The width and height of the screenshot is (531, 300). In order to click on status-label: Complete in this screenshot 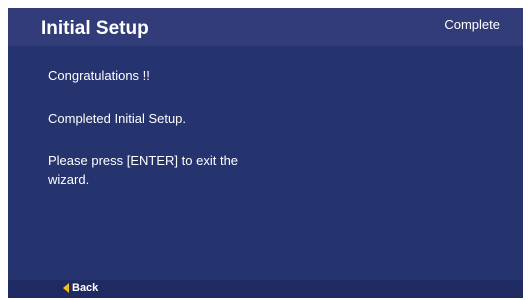, I will do `click(472, 24)`.